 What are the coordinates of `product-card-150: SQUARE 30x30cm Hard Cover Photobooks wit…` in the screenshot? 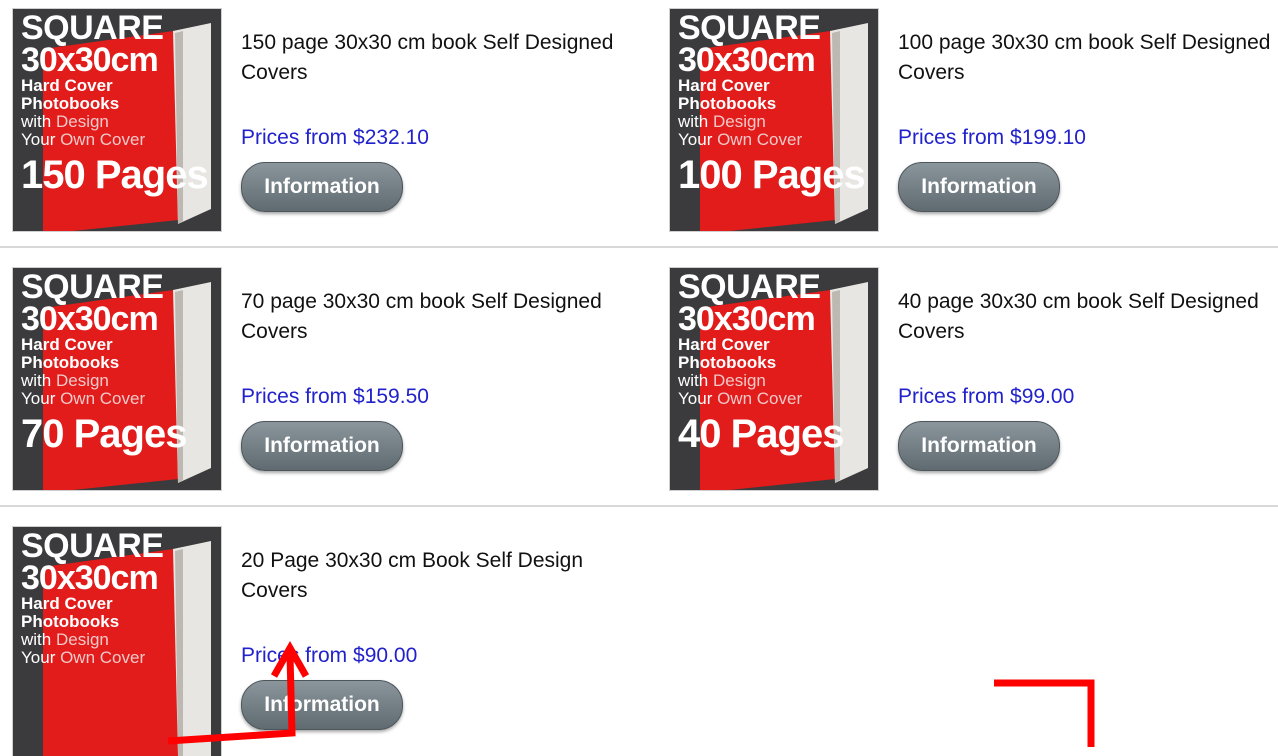 It's located at (310, 116).